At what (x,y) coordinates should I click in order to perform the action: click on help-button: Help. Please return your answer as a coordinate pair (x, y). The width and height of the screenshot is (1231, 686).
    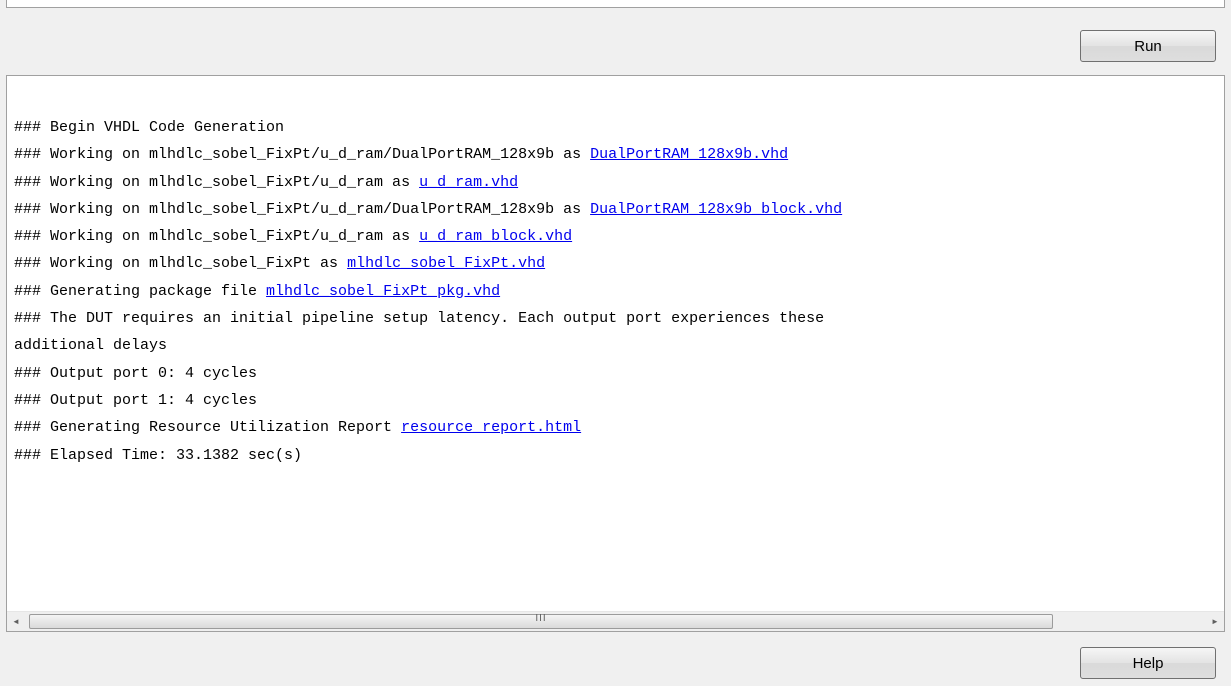
    Looking at the image, I should click on (1148, 663).